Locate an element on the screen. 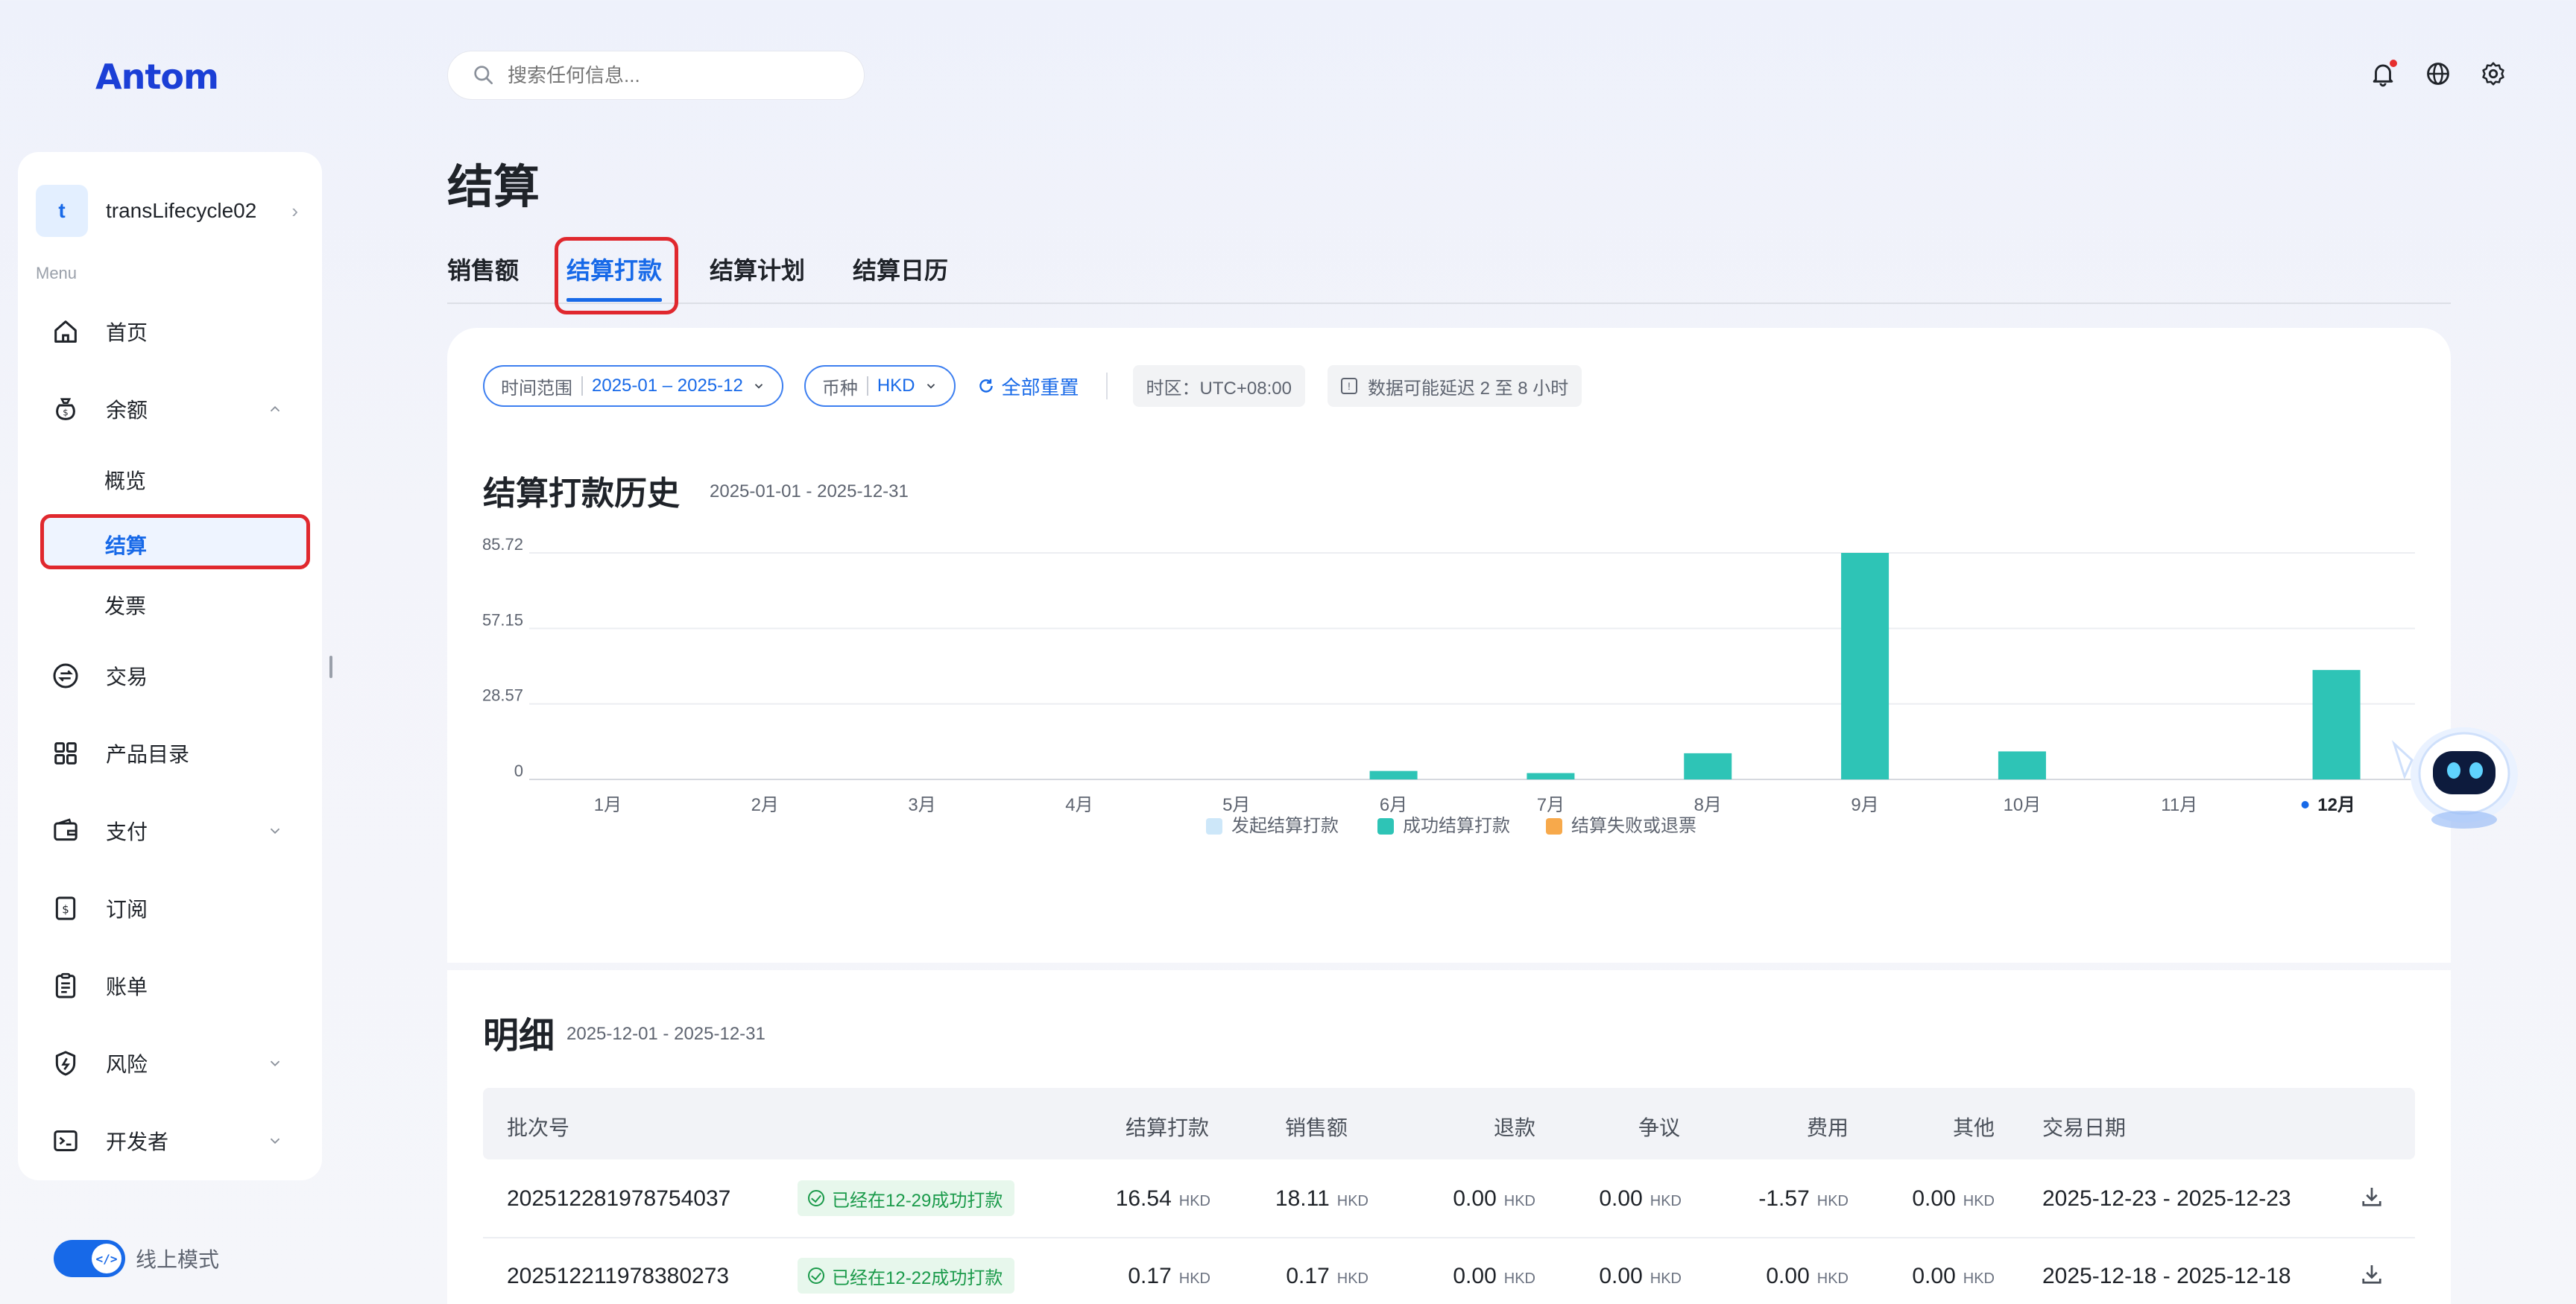  detail-date-range: 2025-12-01 - 2025-12-31 is located at coordinates (666, 1034).